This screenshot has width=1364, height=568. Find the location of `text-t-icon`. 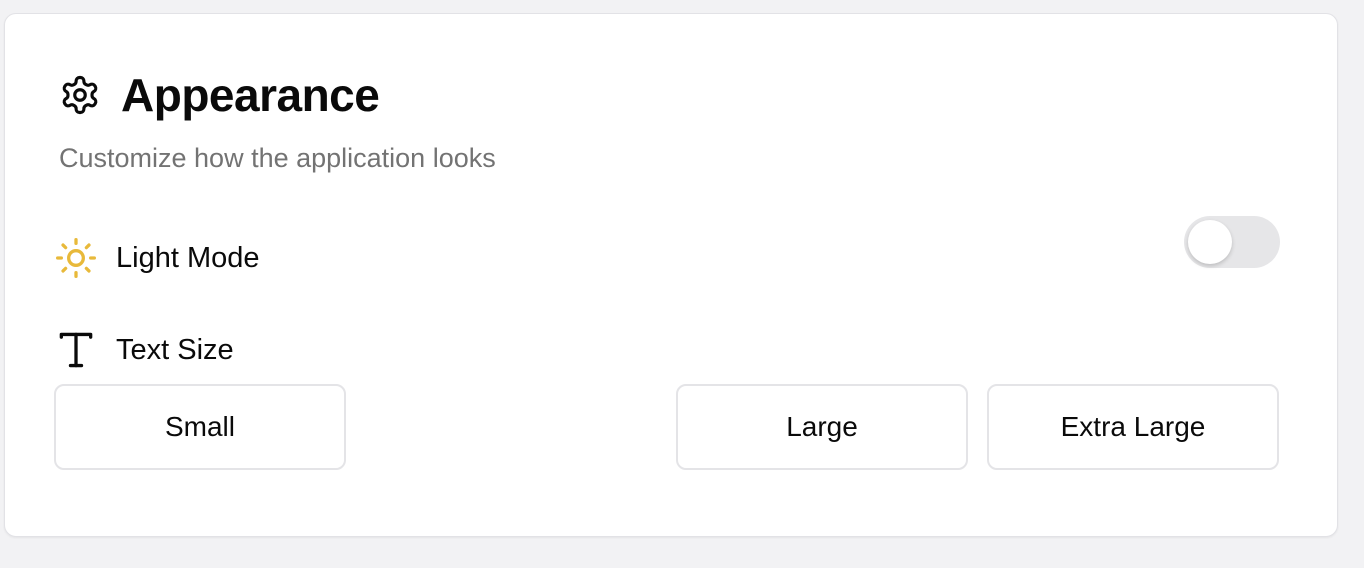

text-t-icon is located at coordinates (76, 350).